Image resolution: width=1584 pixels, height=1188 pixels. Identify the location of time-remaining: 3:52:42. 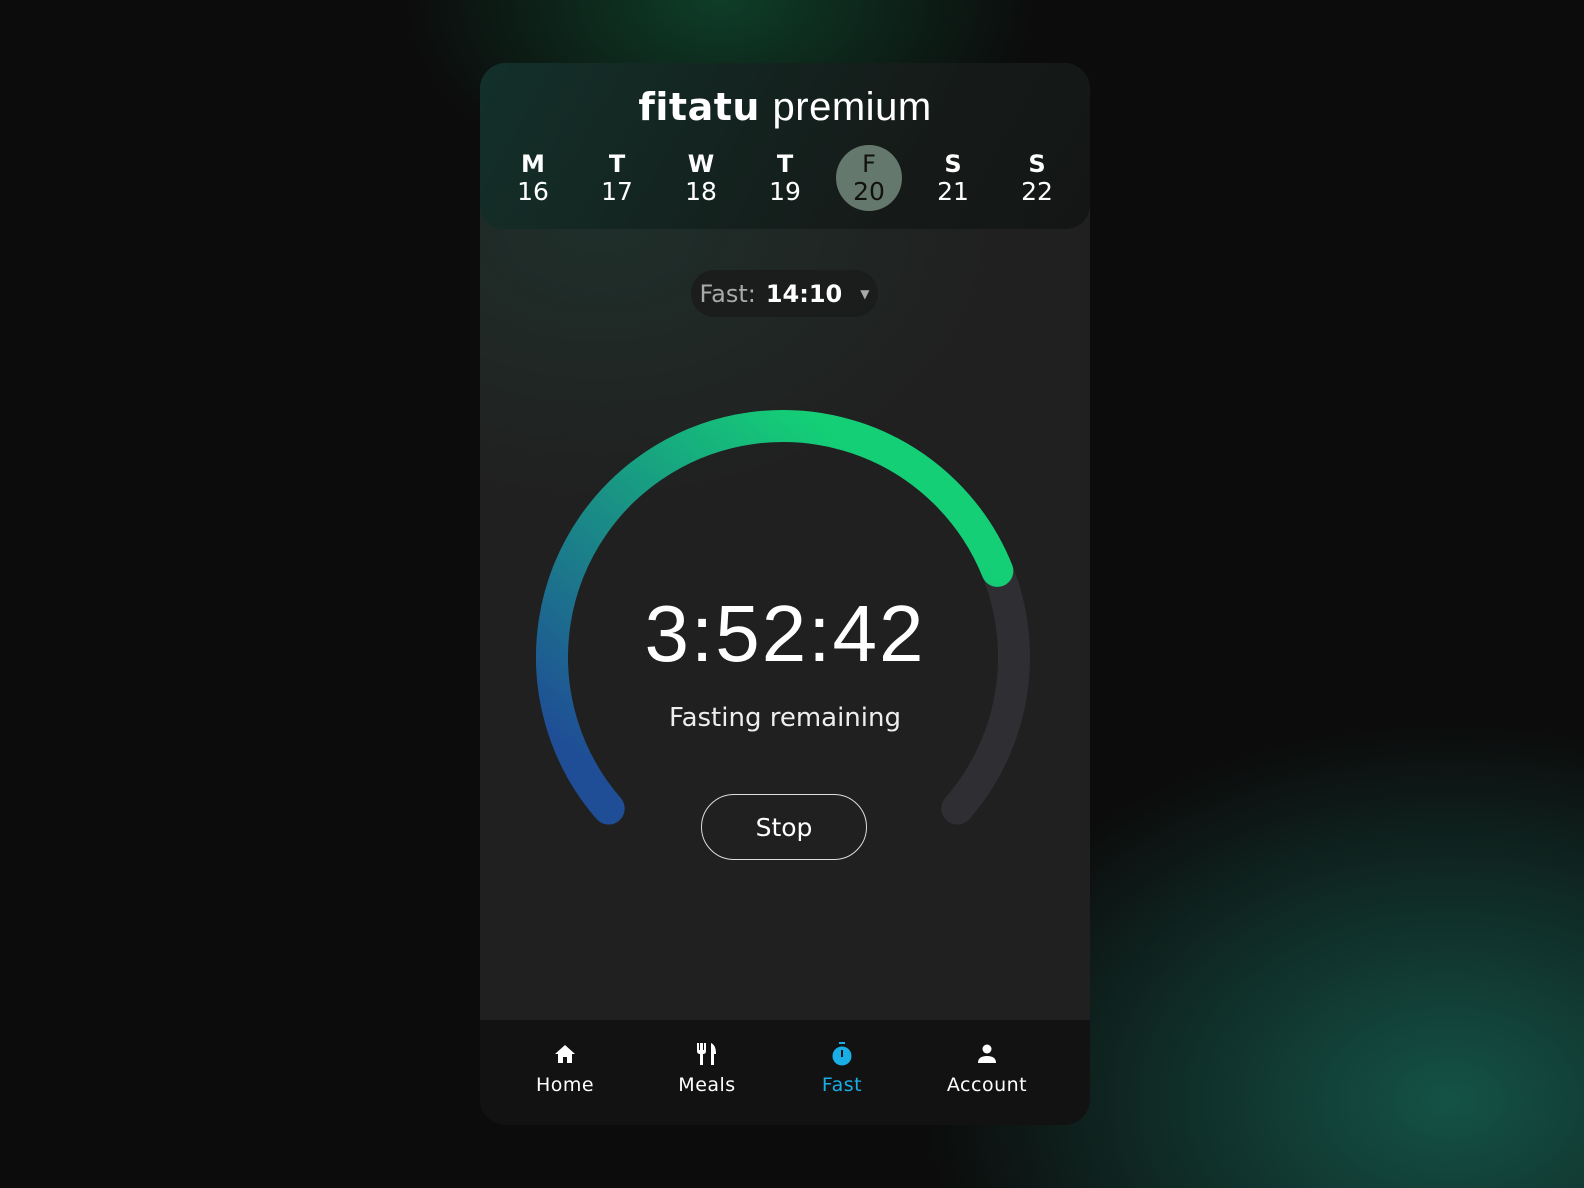
(785, 633).